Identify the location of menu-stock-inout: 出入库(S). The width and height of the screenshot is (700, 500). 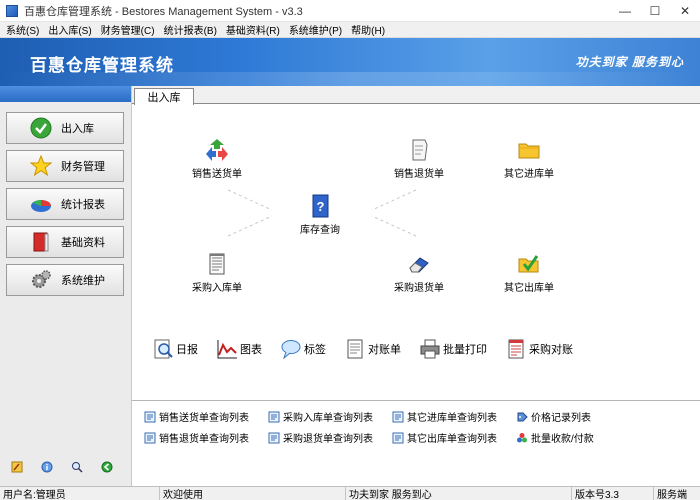
(69, 29).